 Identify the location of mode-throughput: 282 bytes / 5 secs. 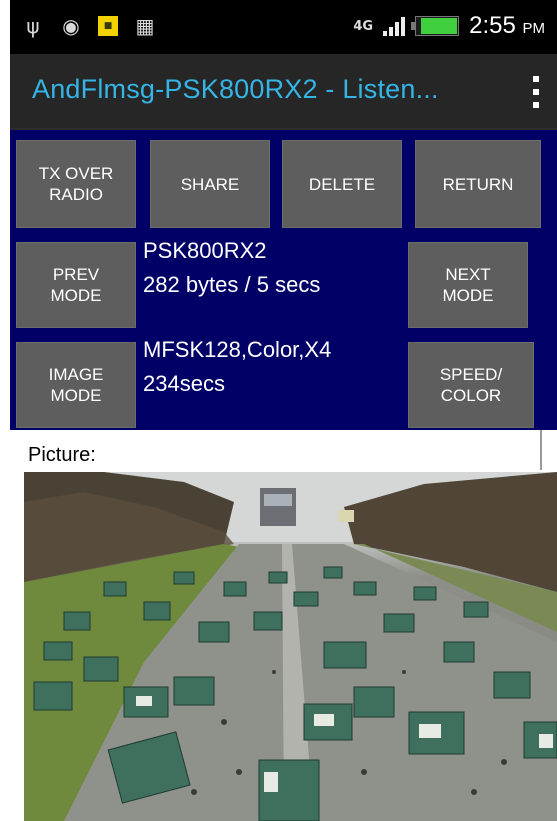
(232, 284).